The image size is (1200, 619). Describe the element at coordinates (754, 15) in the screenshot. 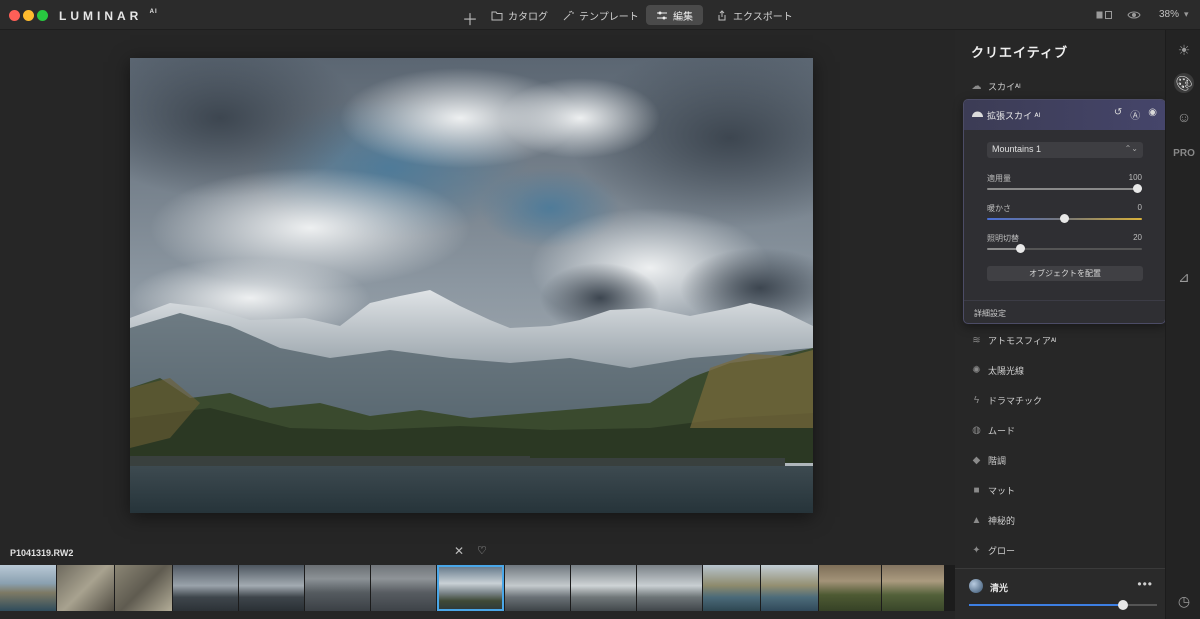

I see `tab-export: エクスポート` at that location.